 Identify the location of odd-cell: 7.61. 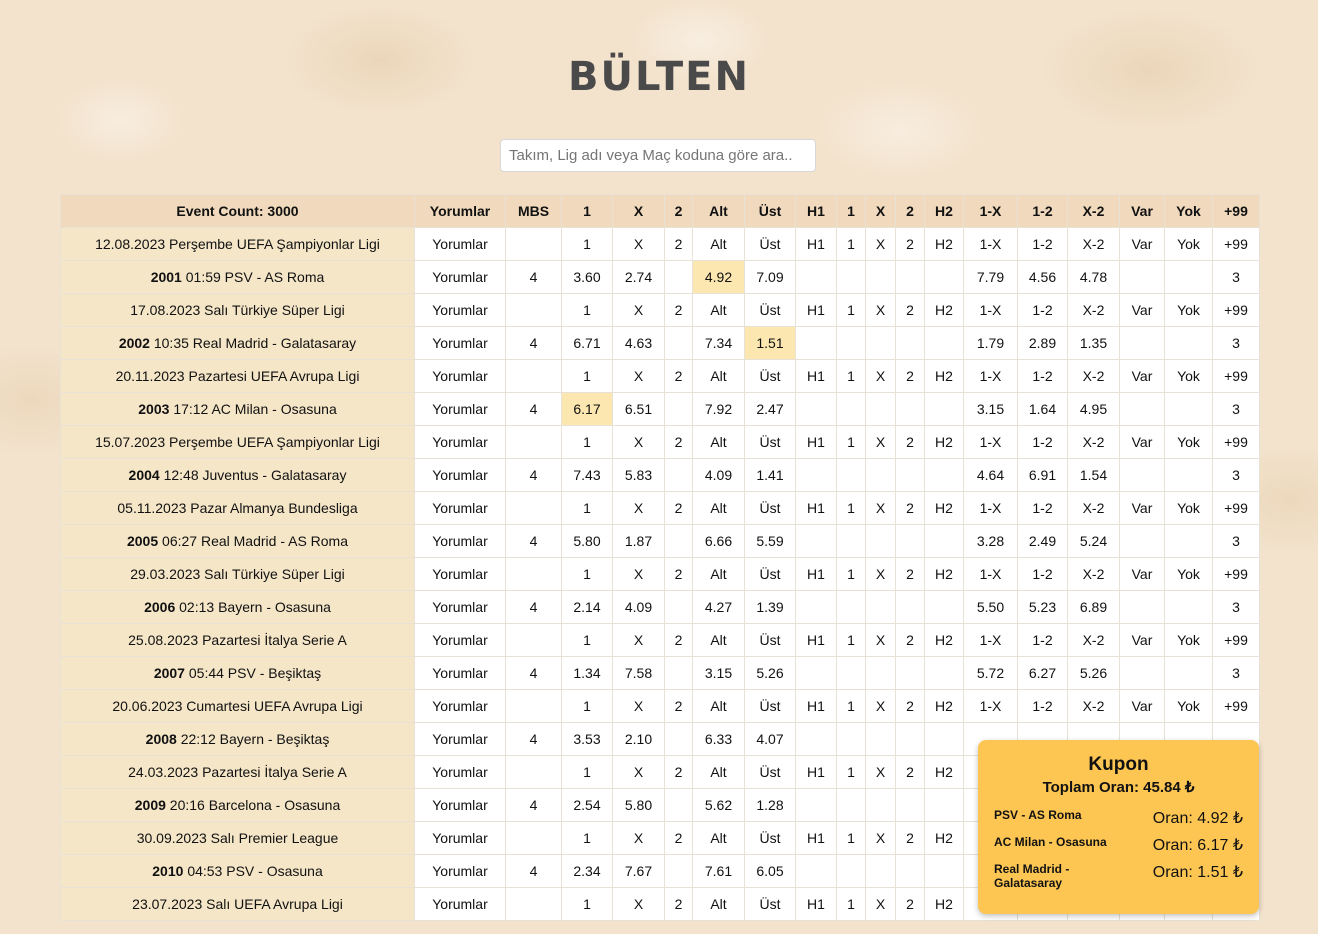
(718, 871).